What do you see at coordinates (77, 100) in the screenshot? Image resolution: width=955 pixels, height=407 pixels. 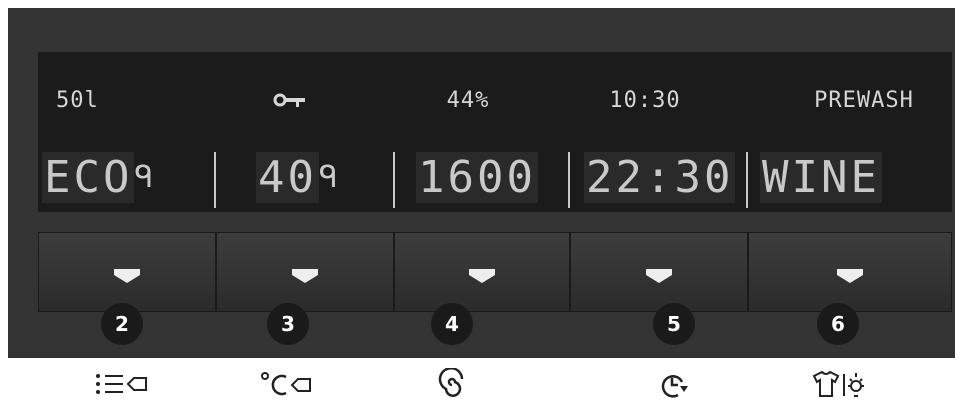 I see `water-readout: 50l` at bounding box center [77, 100].